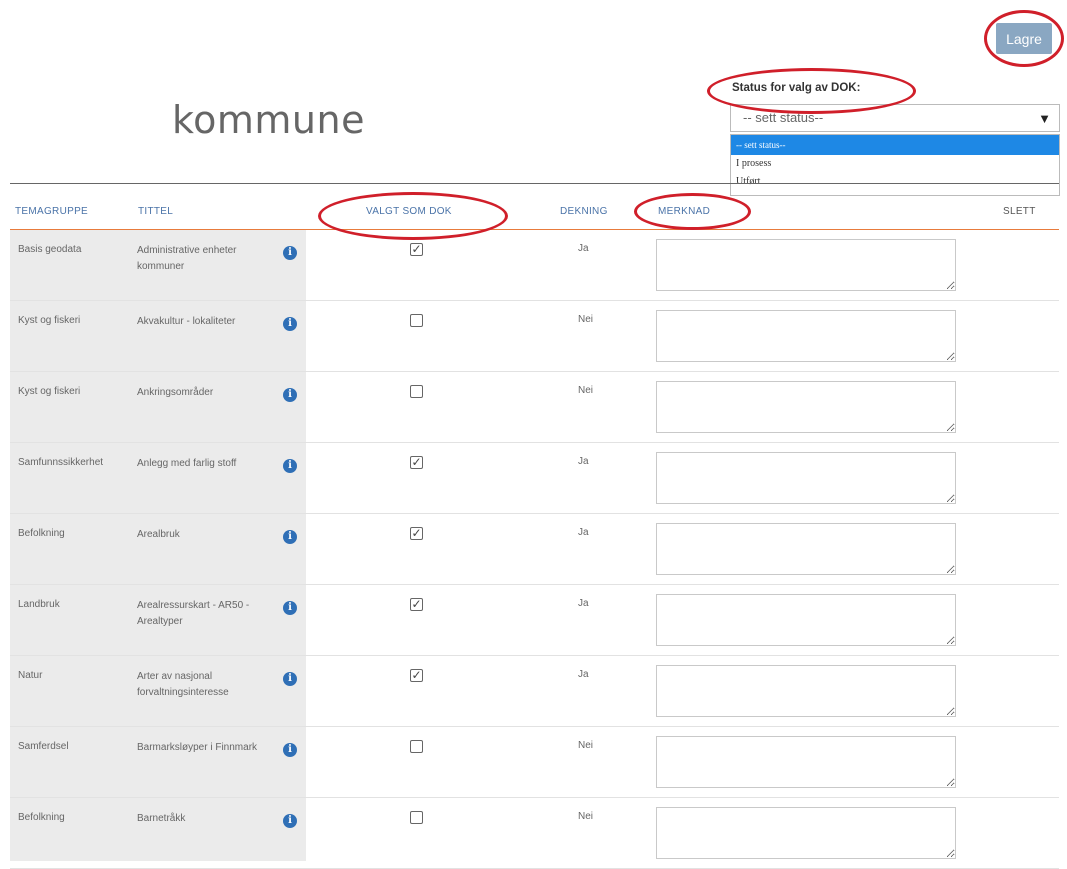 The width and height of the screenshot is (1067, 869). What do you see at coordinates (39, 604) in the screenshot?
I see `cell-temagruppe: Landbruk` at bounding box center [39, 604].